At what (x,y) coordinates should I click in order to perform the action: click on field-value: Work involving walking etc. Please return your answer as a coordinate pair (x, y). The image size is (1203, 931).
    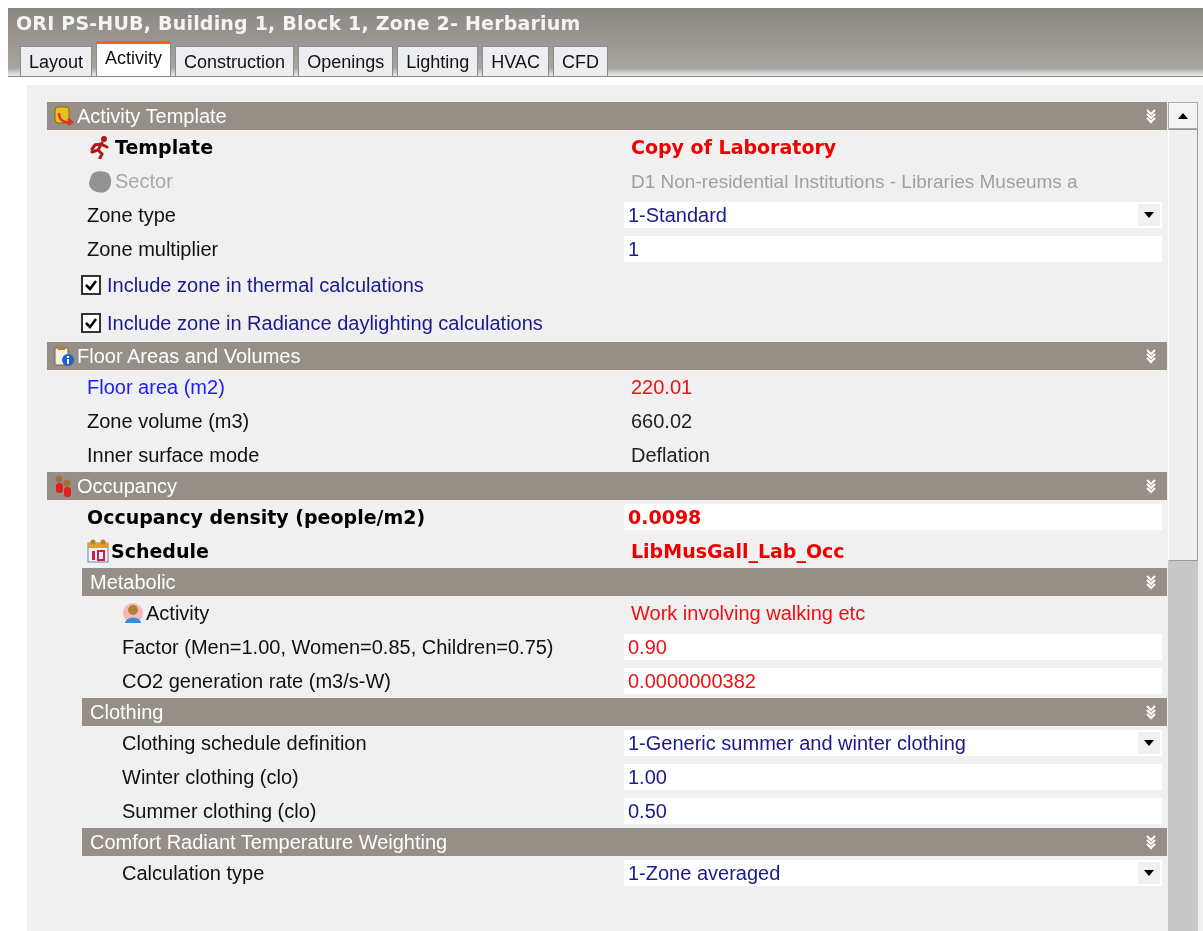
    Looking at the image, I should click on (748, 612).